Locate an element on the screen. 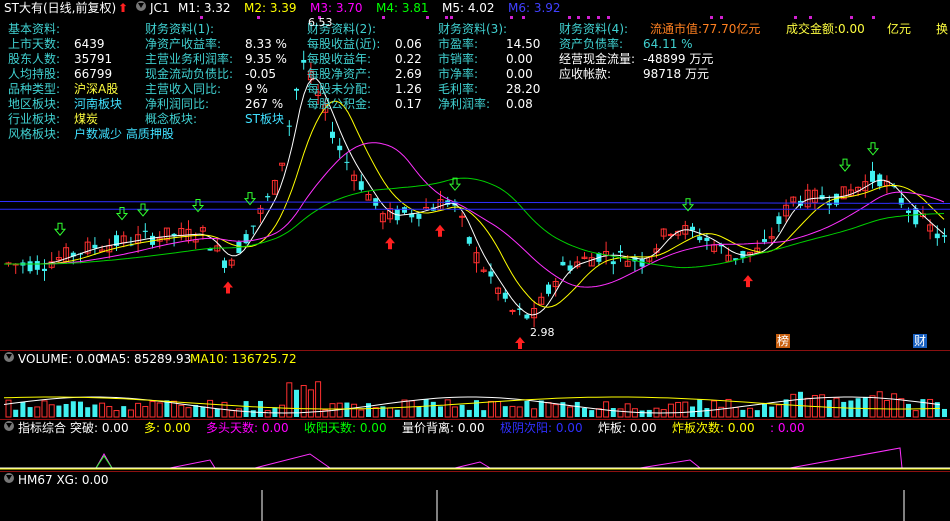 The width and height of the screenshot is (950, 521). hm-chart is located at coordinates (475, 504).